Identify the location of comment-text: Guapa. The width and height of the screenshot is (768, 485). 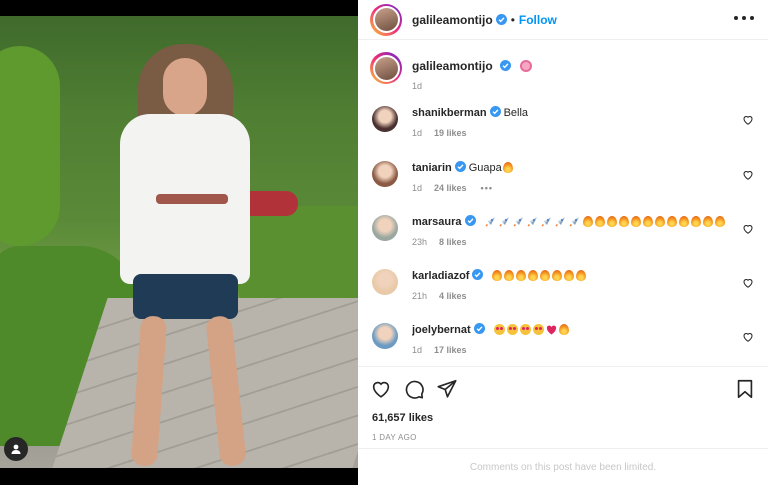
(485, 168).